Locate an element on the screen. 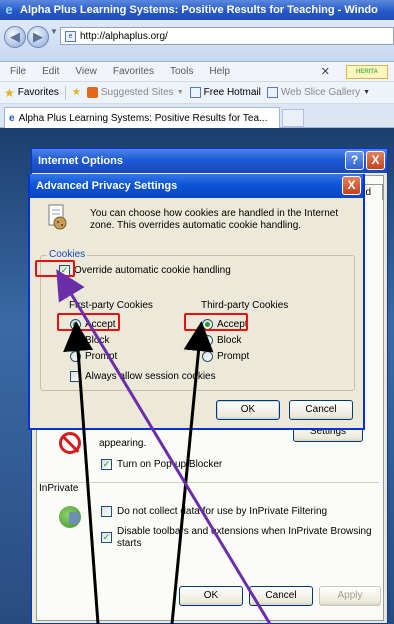 The height and width of the screenshot is (624, 394). privacy-cookie-icon is located at coordinates (57, 217).